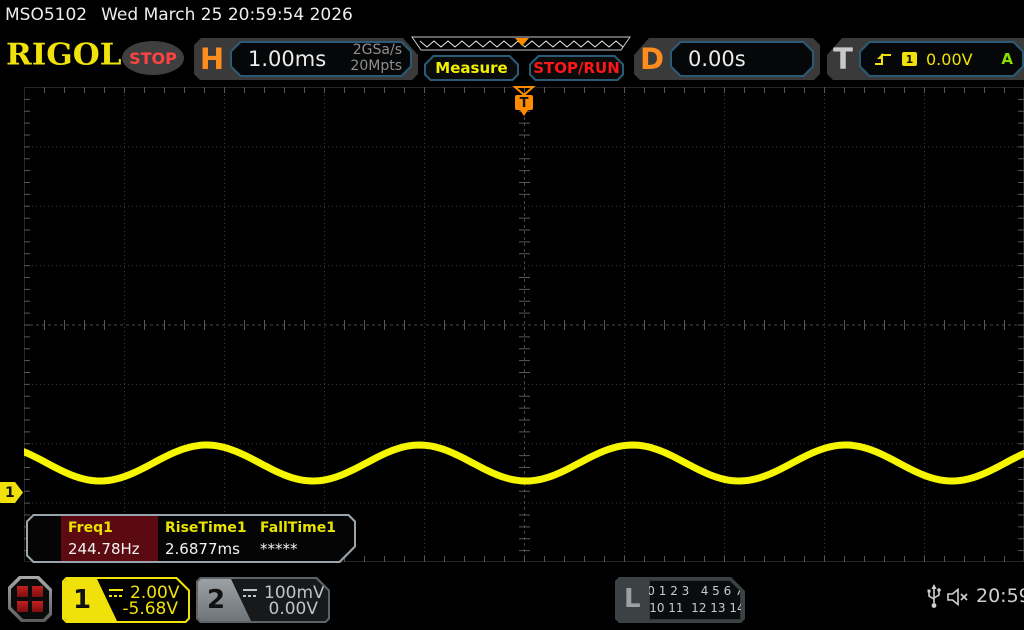 Image resolution: width=1024 pixels, height=630 pixels. What do you see at coordinates (212, 59) in the screenshot?
I see `horizontal-label: H` at bounding box center [212, 59].